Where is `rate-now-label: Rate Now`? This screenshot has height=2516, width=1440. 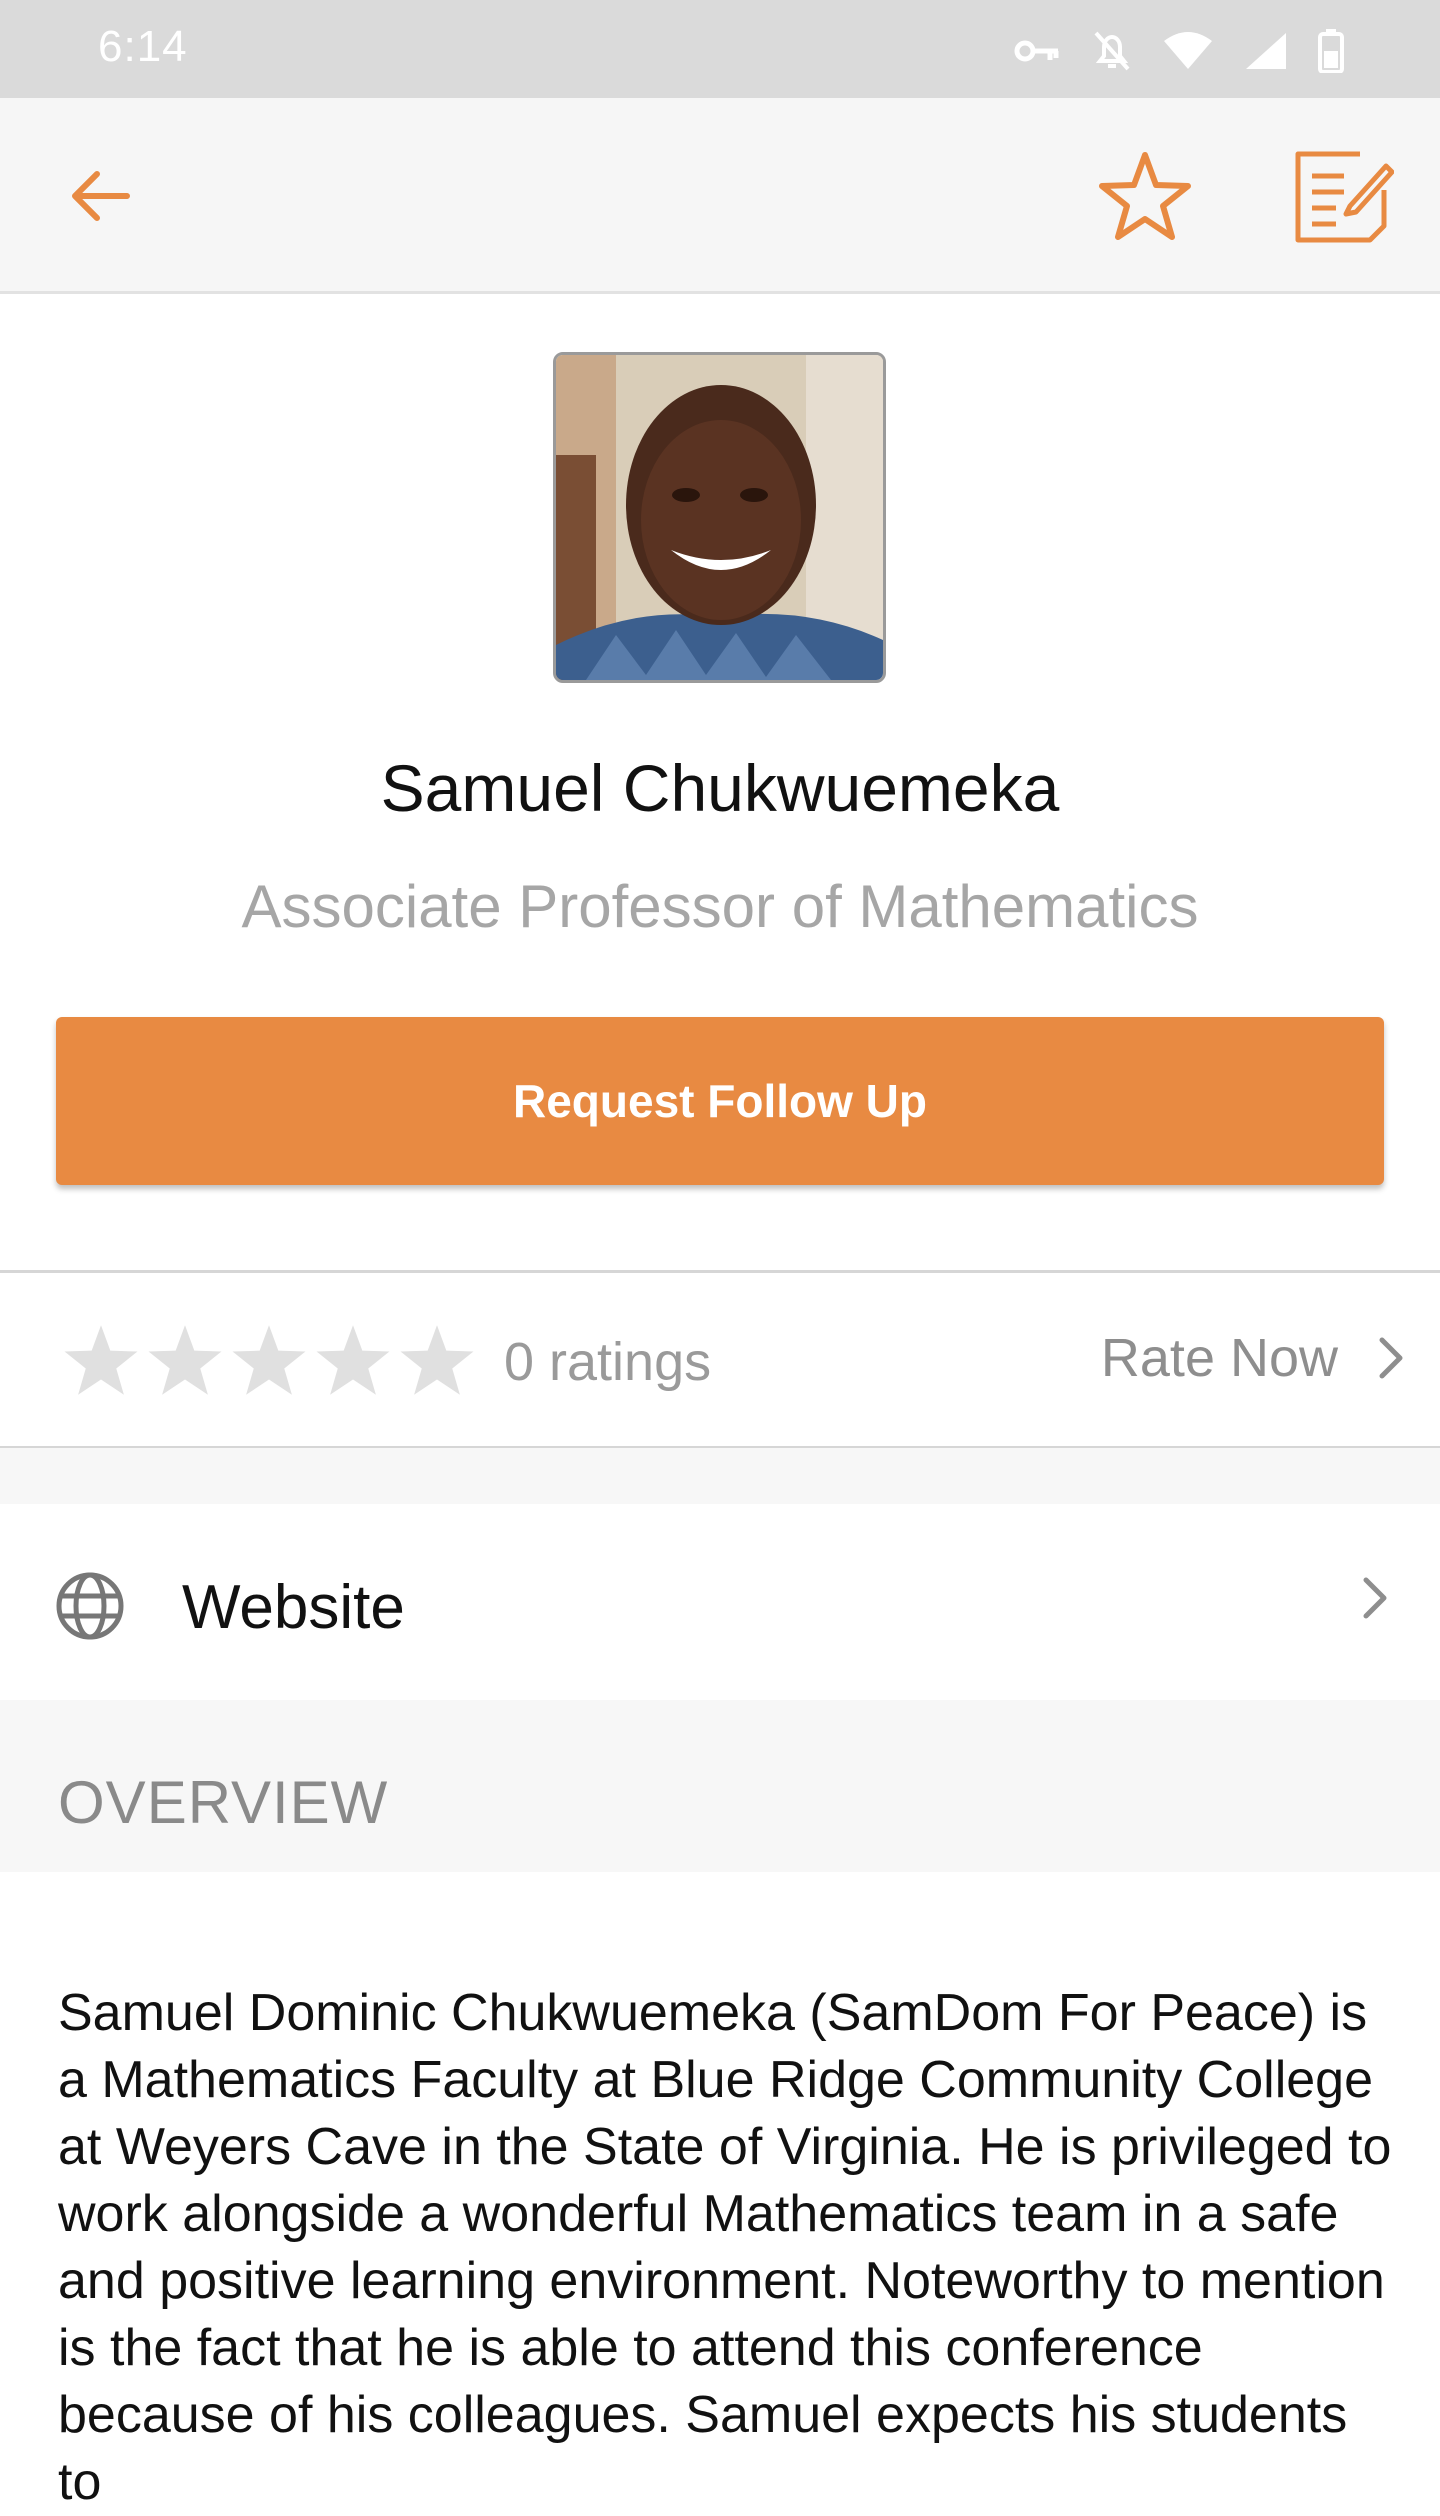
rate-now-label: Rate Now is located at coordinates (1219, 1358).